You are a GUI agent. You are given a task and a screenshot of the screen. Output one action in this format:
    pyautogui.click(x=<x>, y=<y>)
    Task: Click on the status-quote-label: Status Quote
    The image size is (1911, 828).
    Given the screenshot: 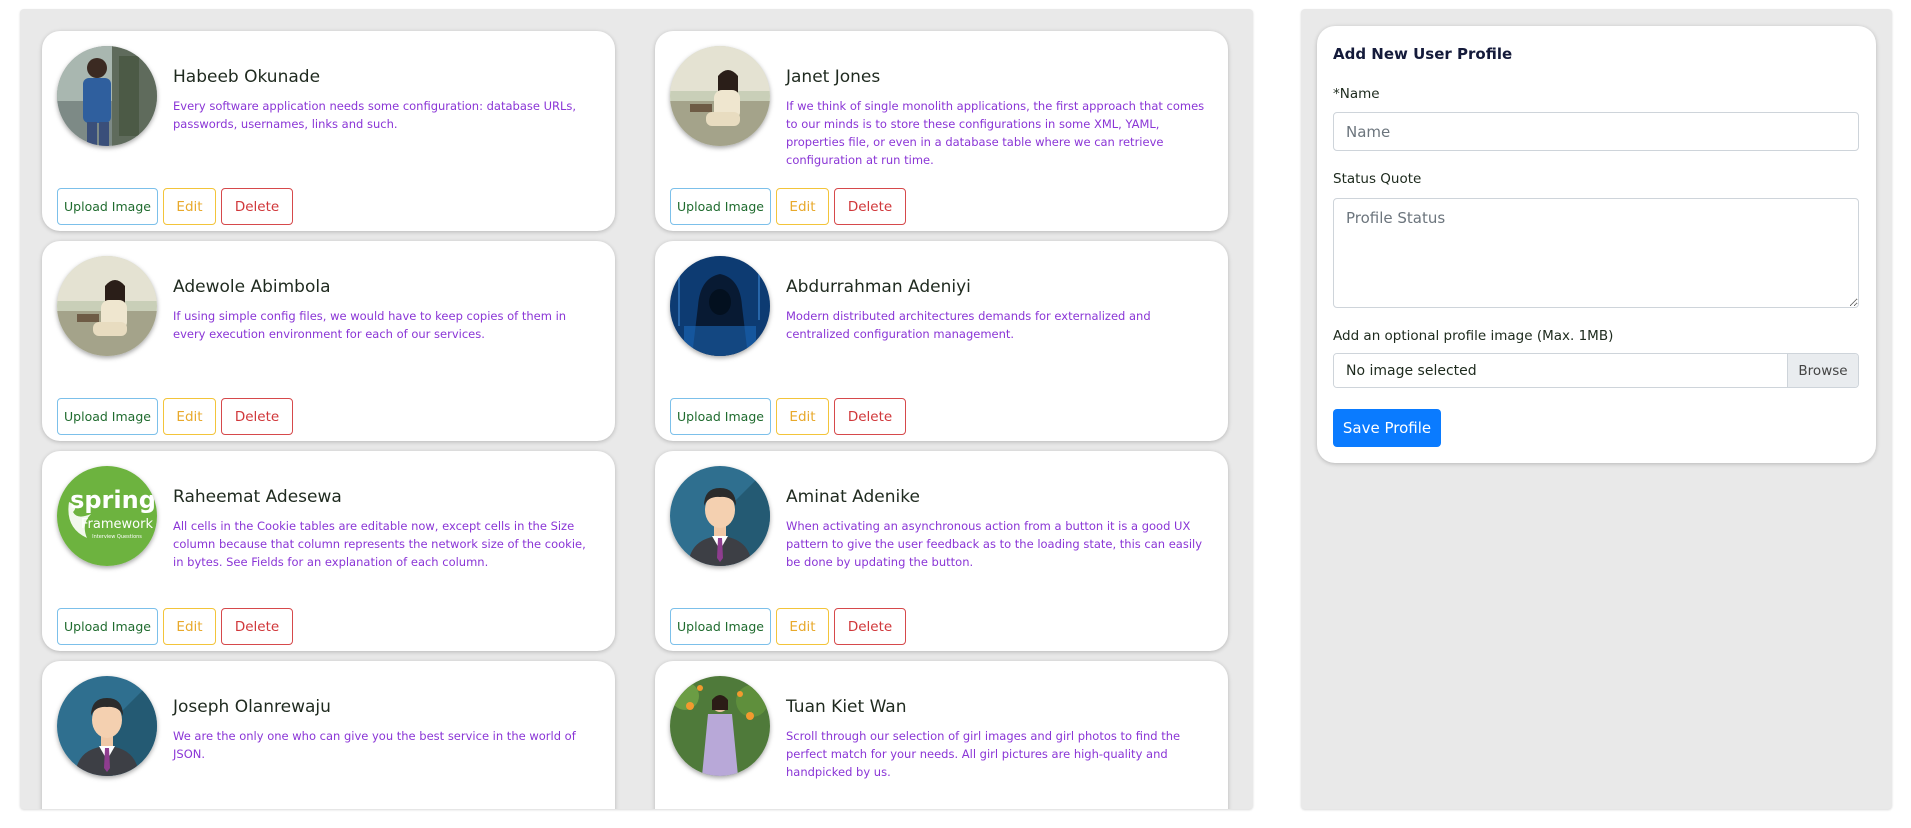 What is the action you would take?
    pyautogui.click(x=1377, y=179)
    